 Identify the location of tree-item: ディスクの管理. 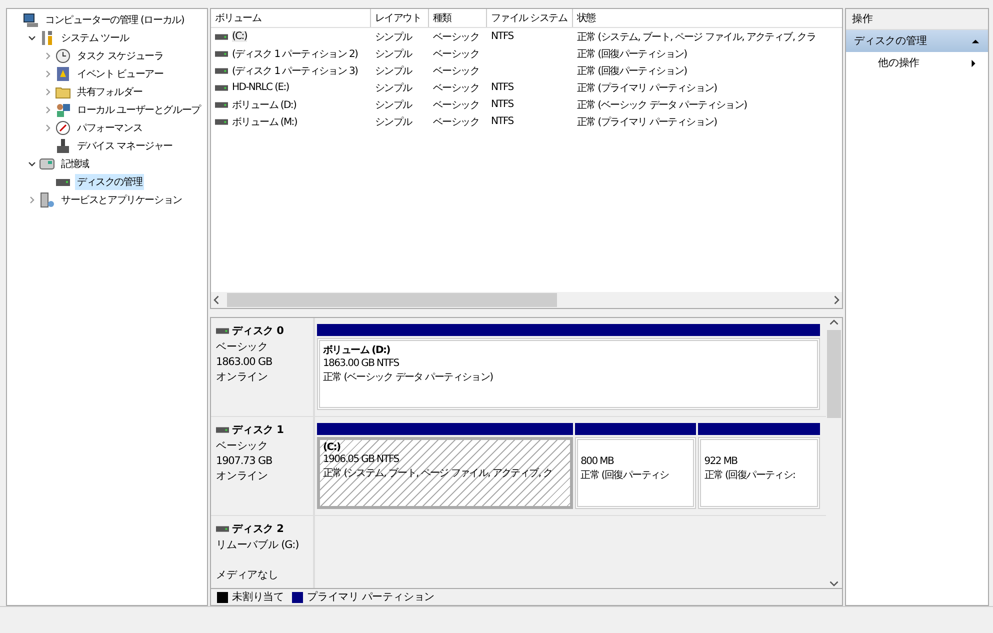
(109, 182).